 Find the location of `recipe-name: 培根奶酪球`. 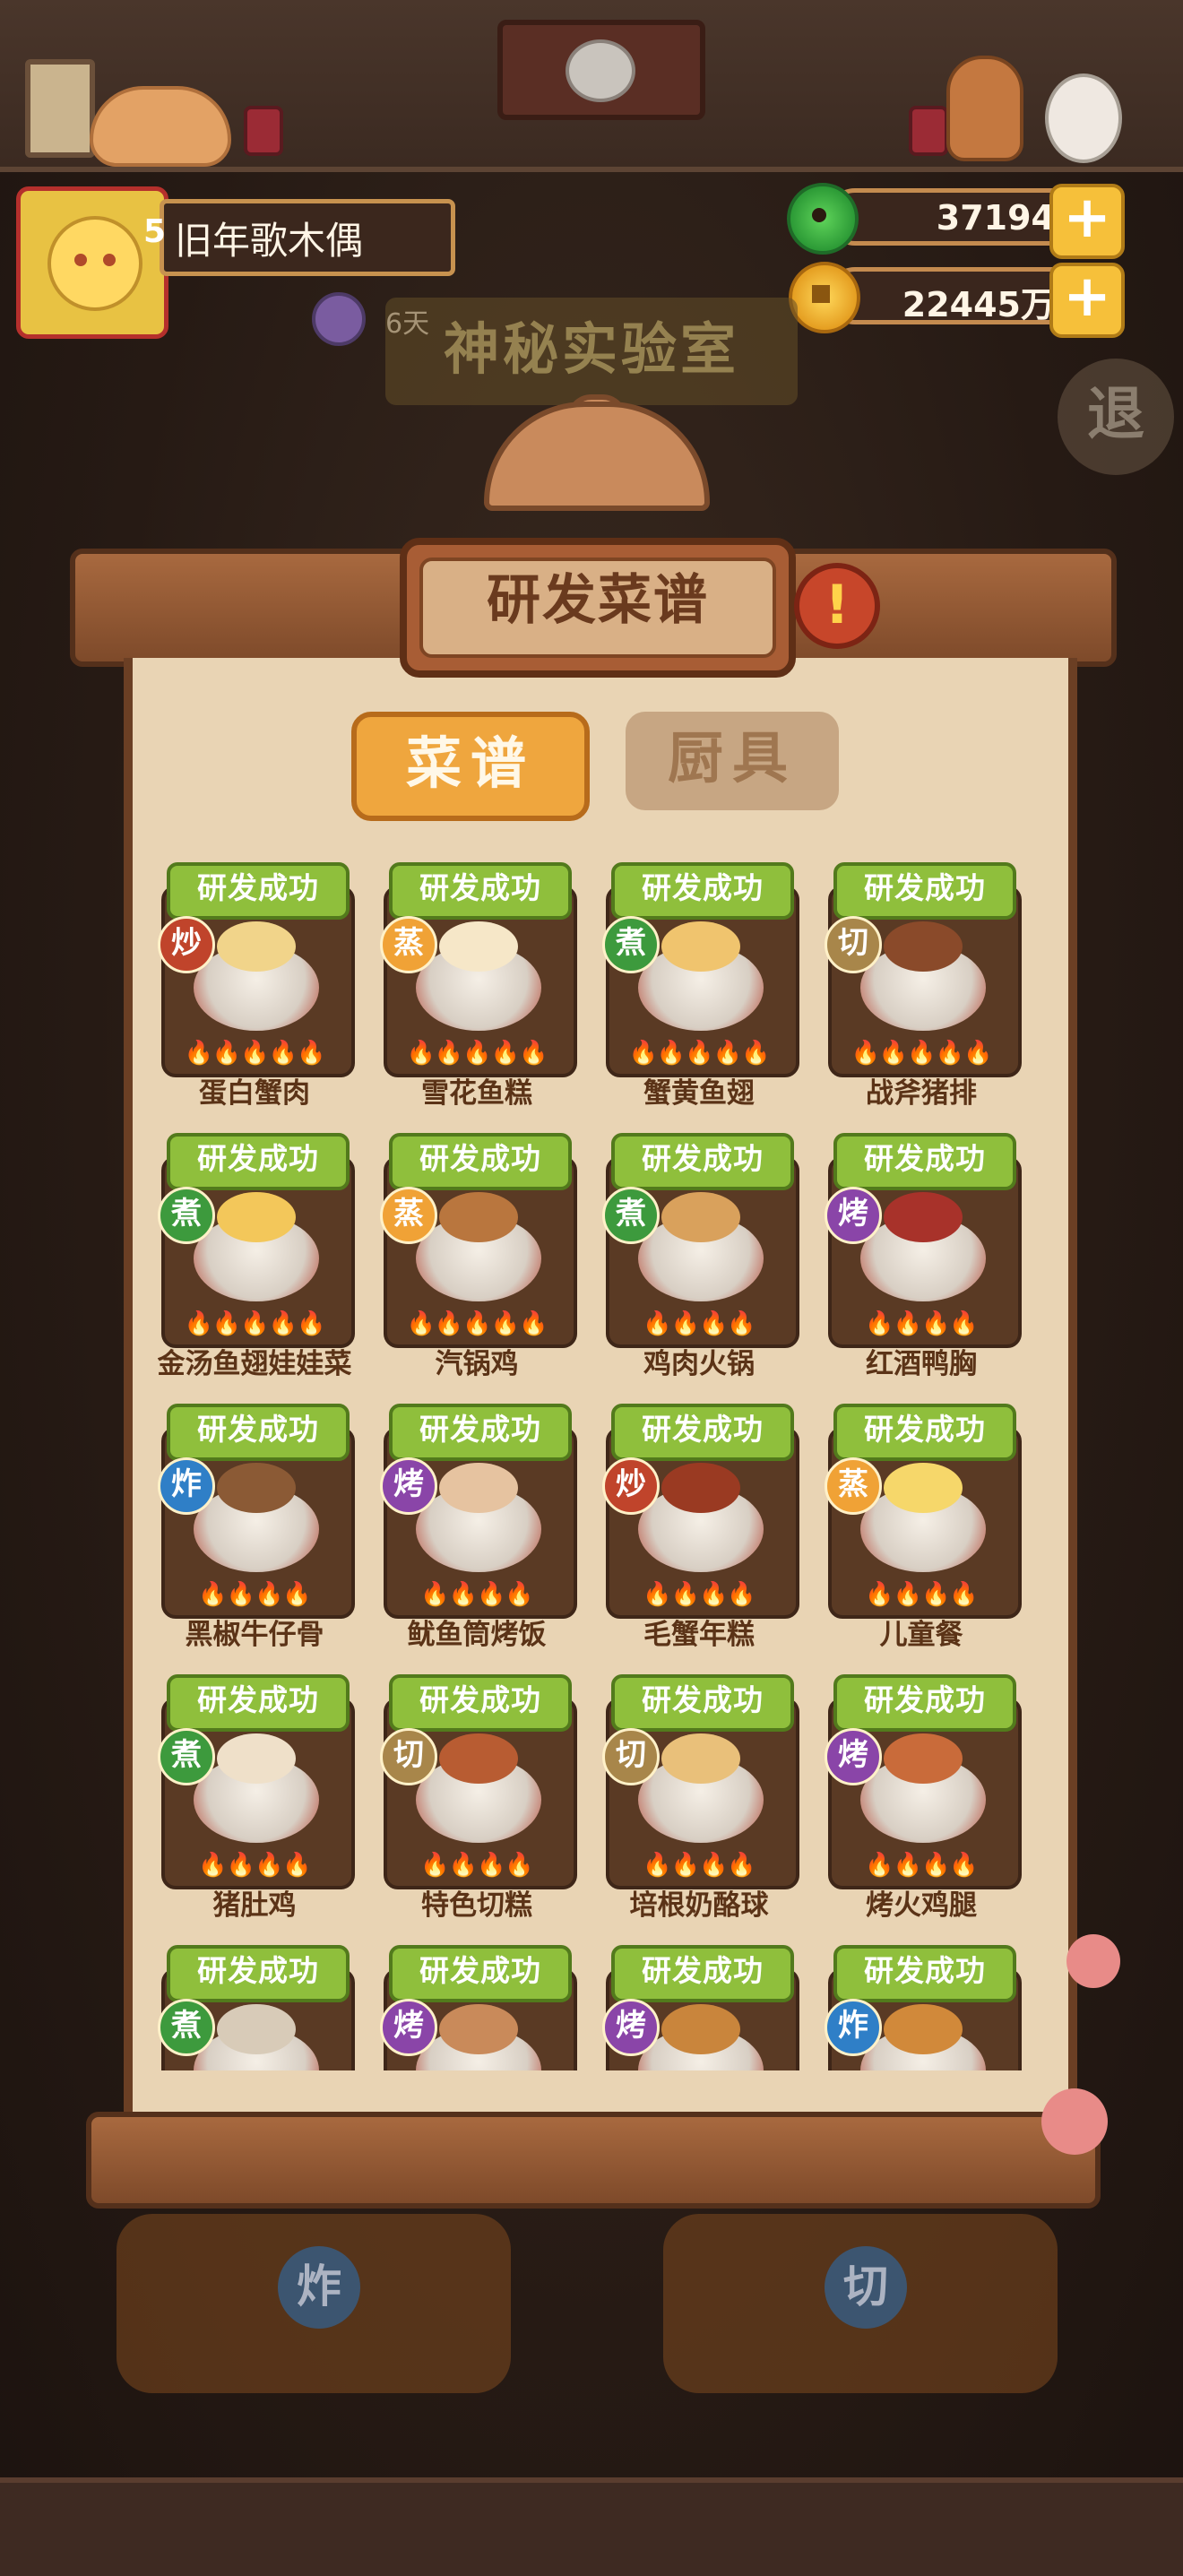

recipe-name: 培根奶酪球 is located at coordinates (699, 1905).